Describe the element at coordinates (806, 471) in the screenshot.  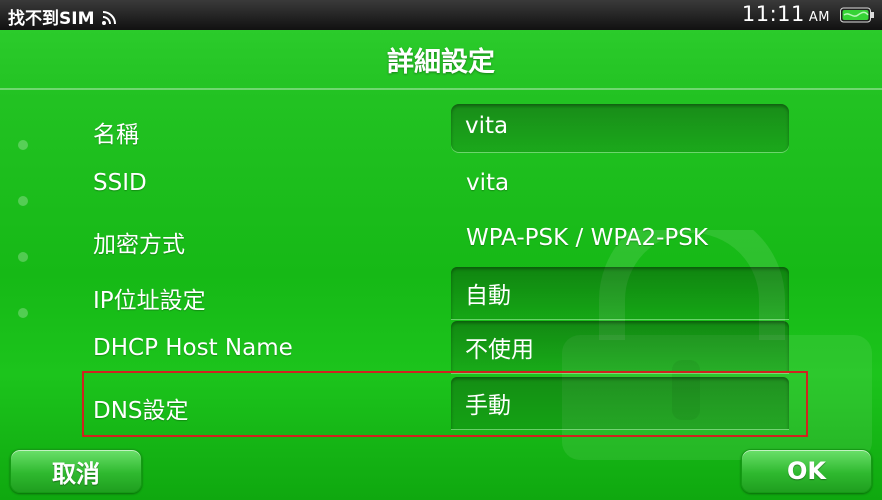
I see `ok-button: OK` at that location.